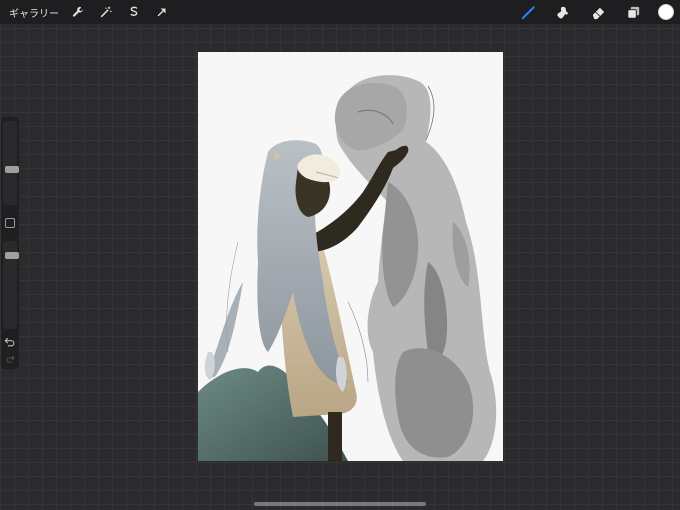  What do you see at coordinates (340, 12) in the screenshot?
I see `top-toolbar: ギャラリー` at bounding box center [340, 12].